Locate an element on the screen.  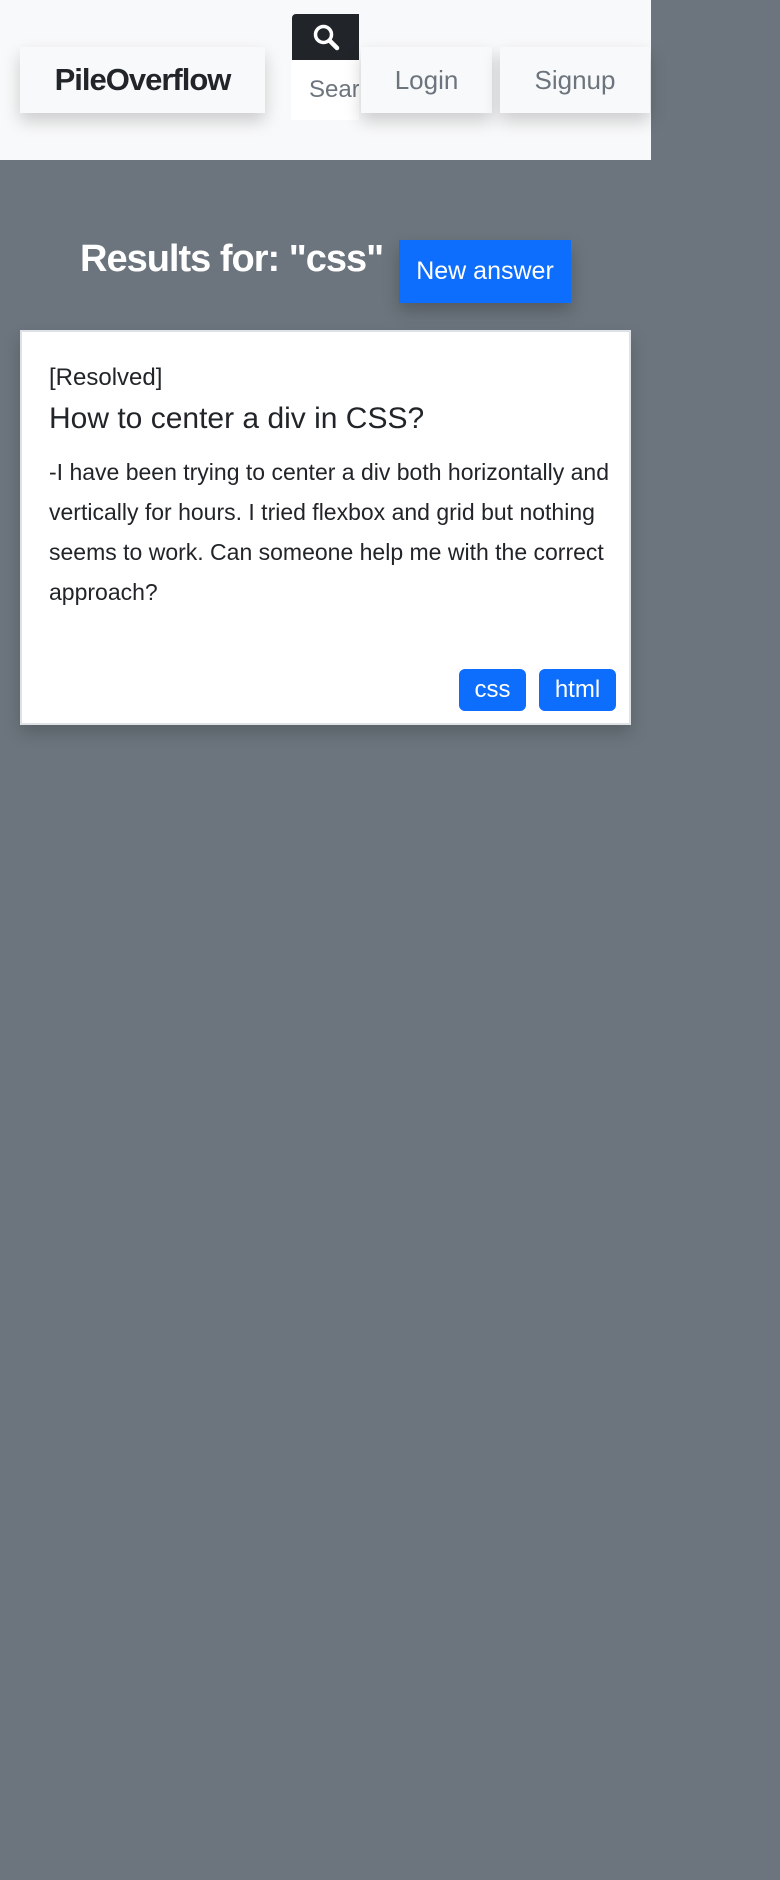
tag-html: html is located at coordinates (577, 690).